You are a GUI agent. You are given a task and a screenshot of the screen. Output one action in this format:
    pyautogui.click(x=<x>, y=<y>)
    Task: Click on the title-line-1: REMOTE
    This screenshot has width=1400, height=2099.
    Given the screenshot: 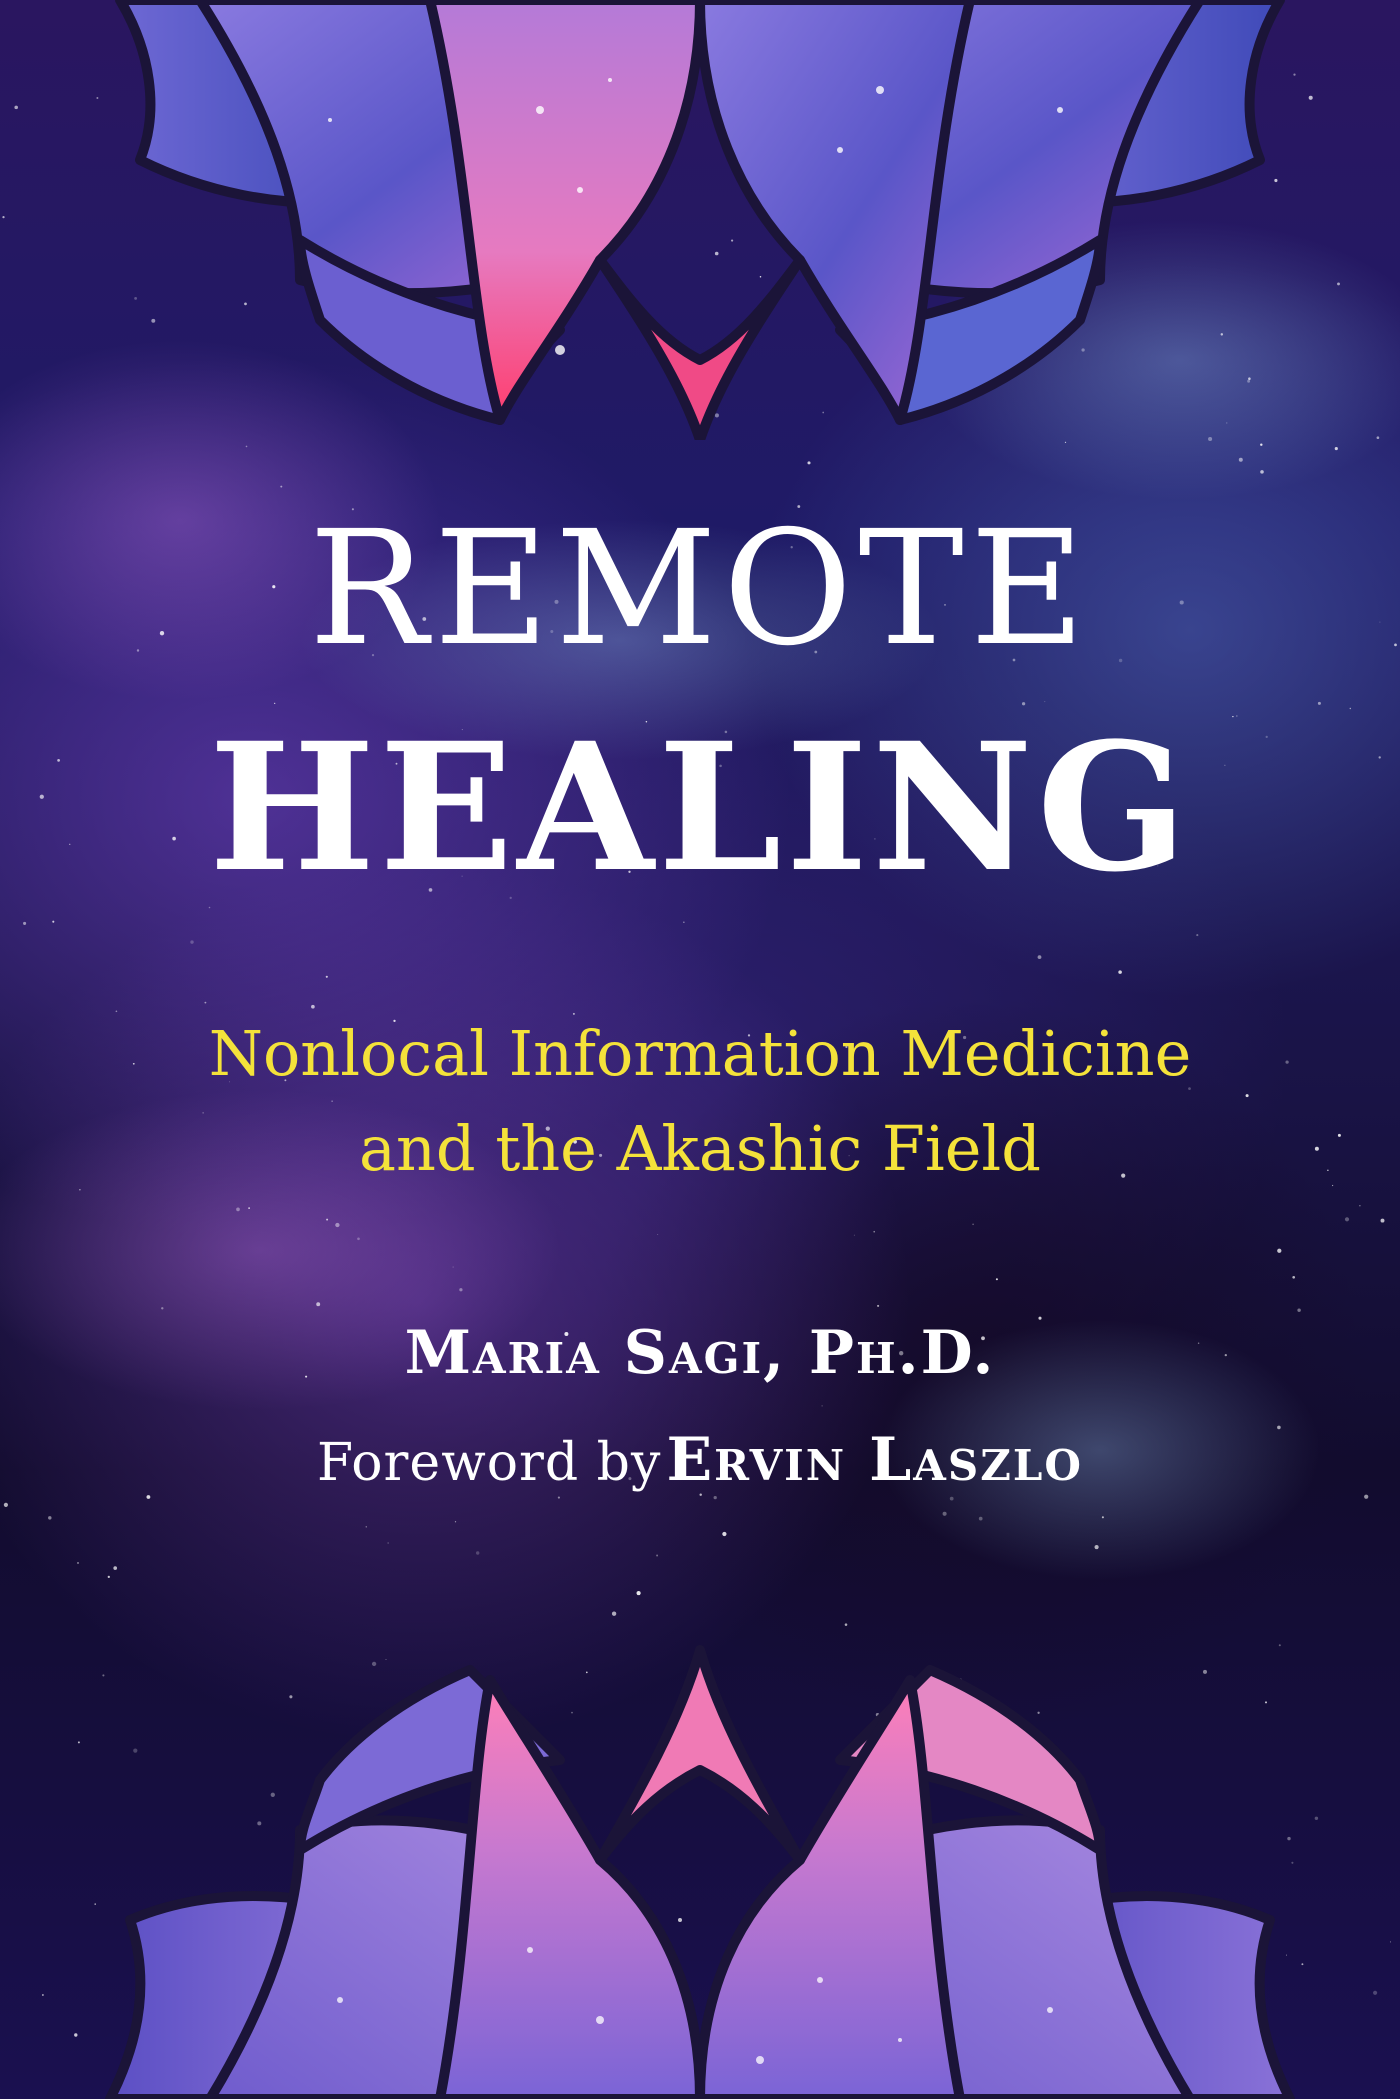 What is the action you would take?
    pyautogui.click(x=700, y=589)
    